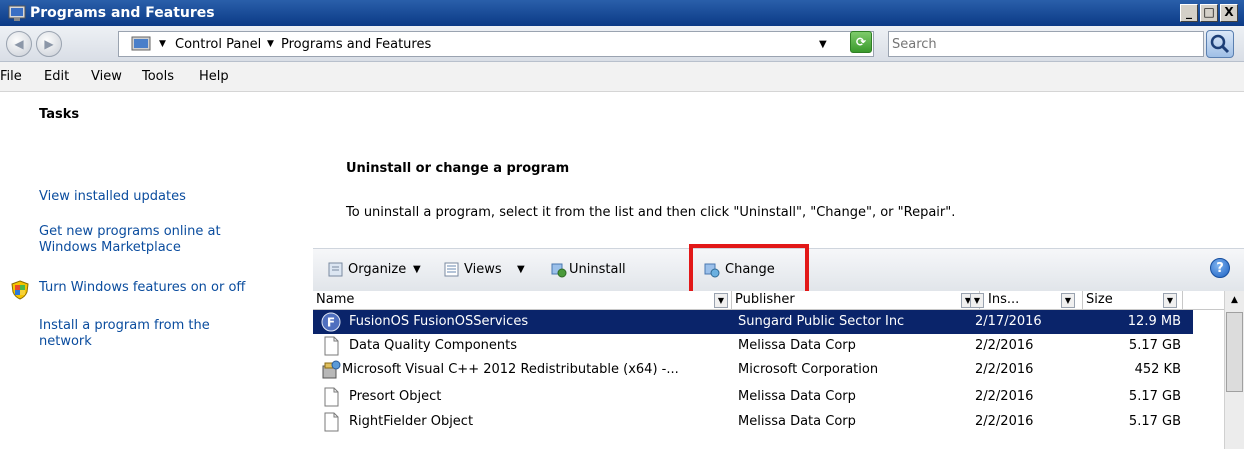 The width and height of the screenshot is (1244, 449). Describe the element at coordinates (977, 300) in the screenshot. I see `installed-sort-icon: ▼` at that location.